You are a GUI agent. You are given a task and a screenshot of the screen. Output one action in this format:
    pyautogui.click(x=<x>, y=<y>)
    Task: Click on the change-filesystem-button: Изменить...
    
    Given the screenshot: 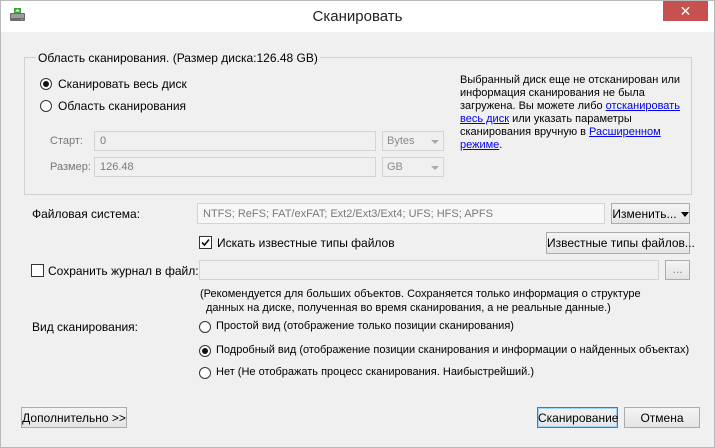 What is the action you would take?
    pyautogui.click(x=650, y=213)
    